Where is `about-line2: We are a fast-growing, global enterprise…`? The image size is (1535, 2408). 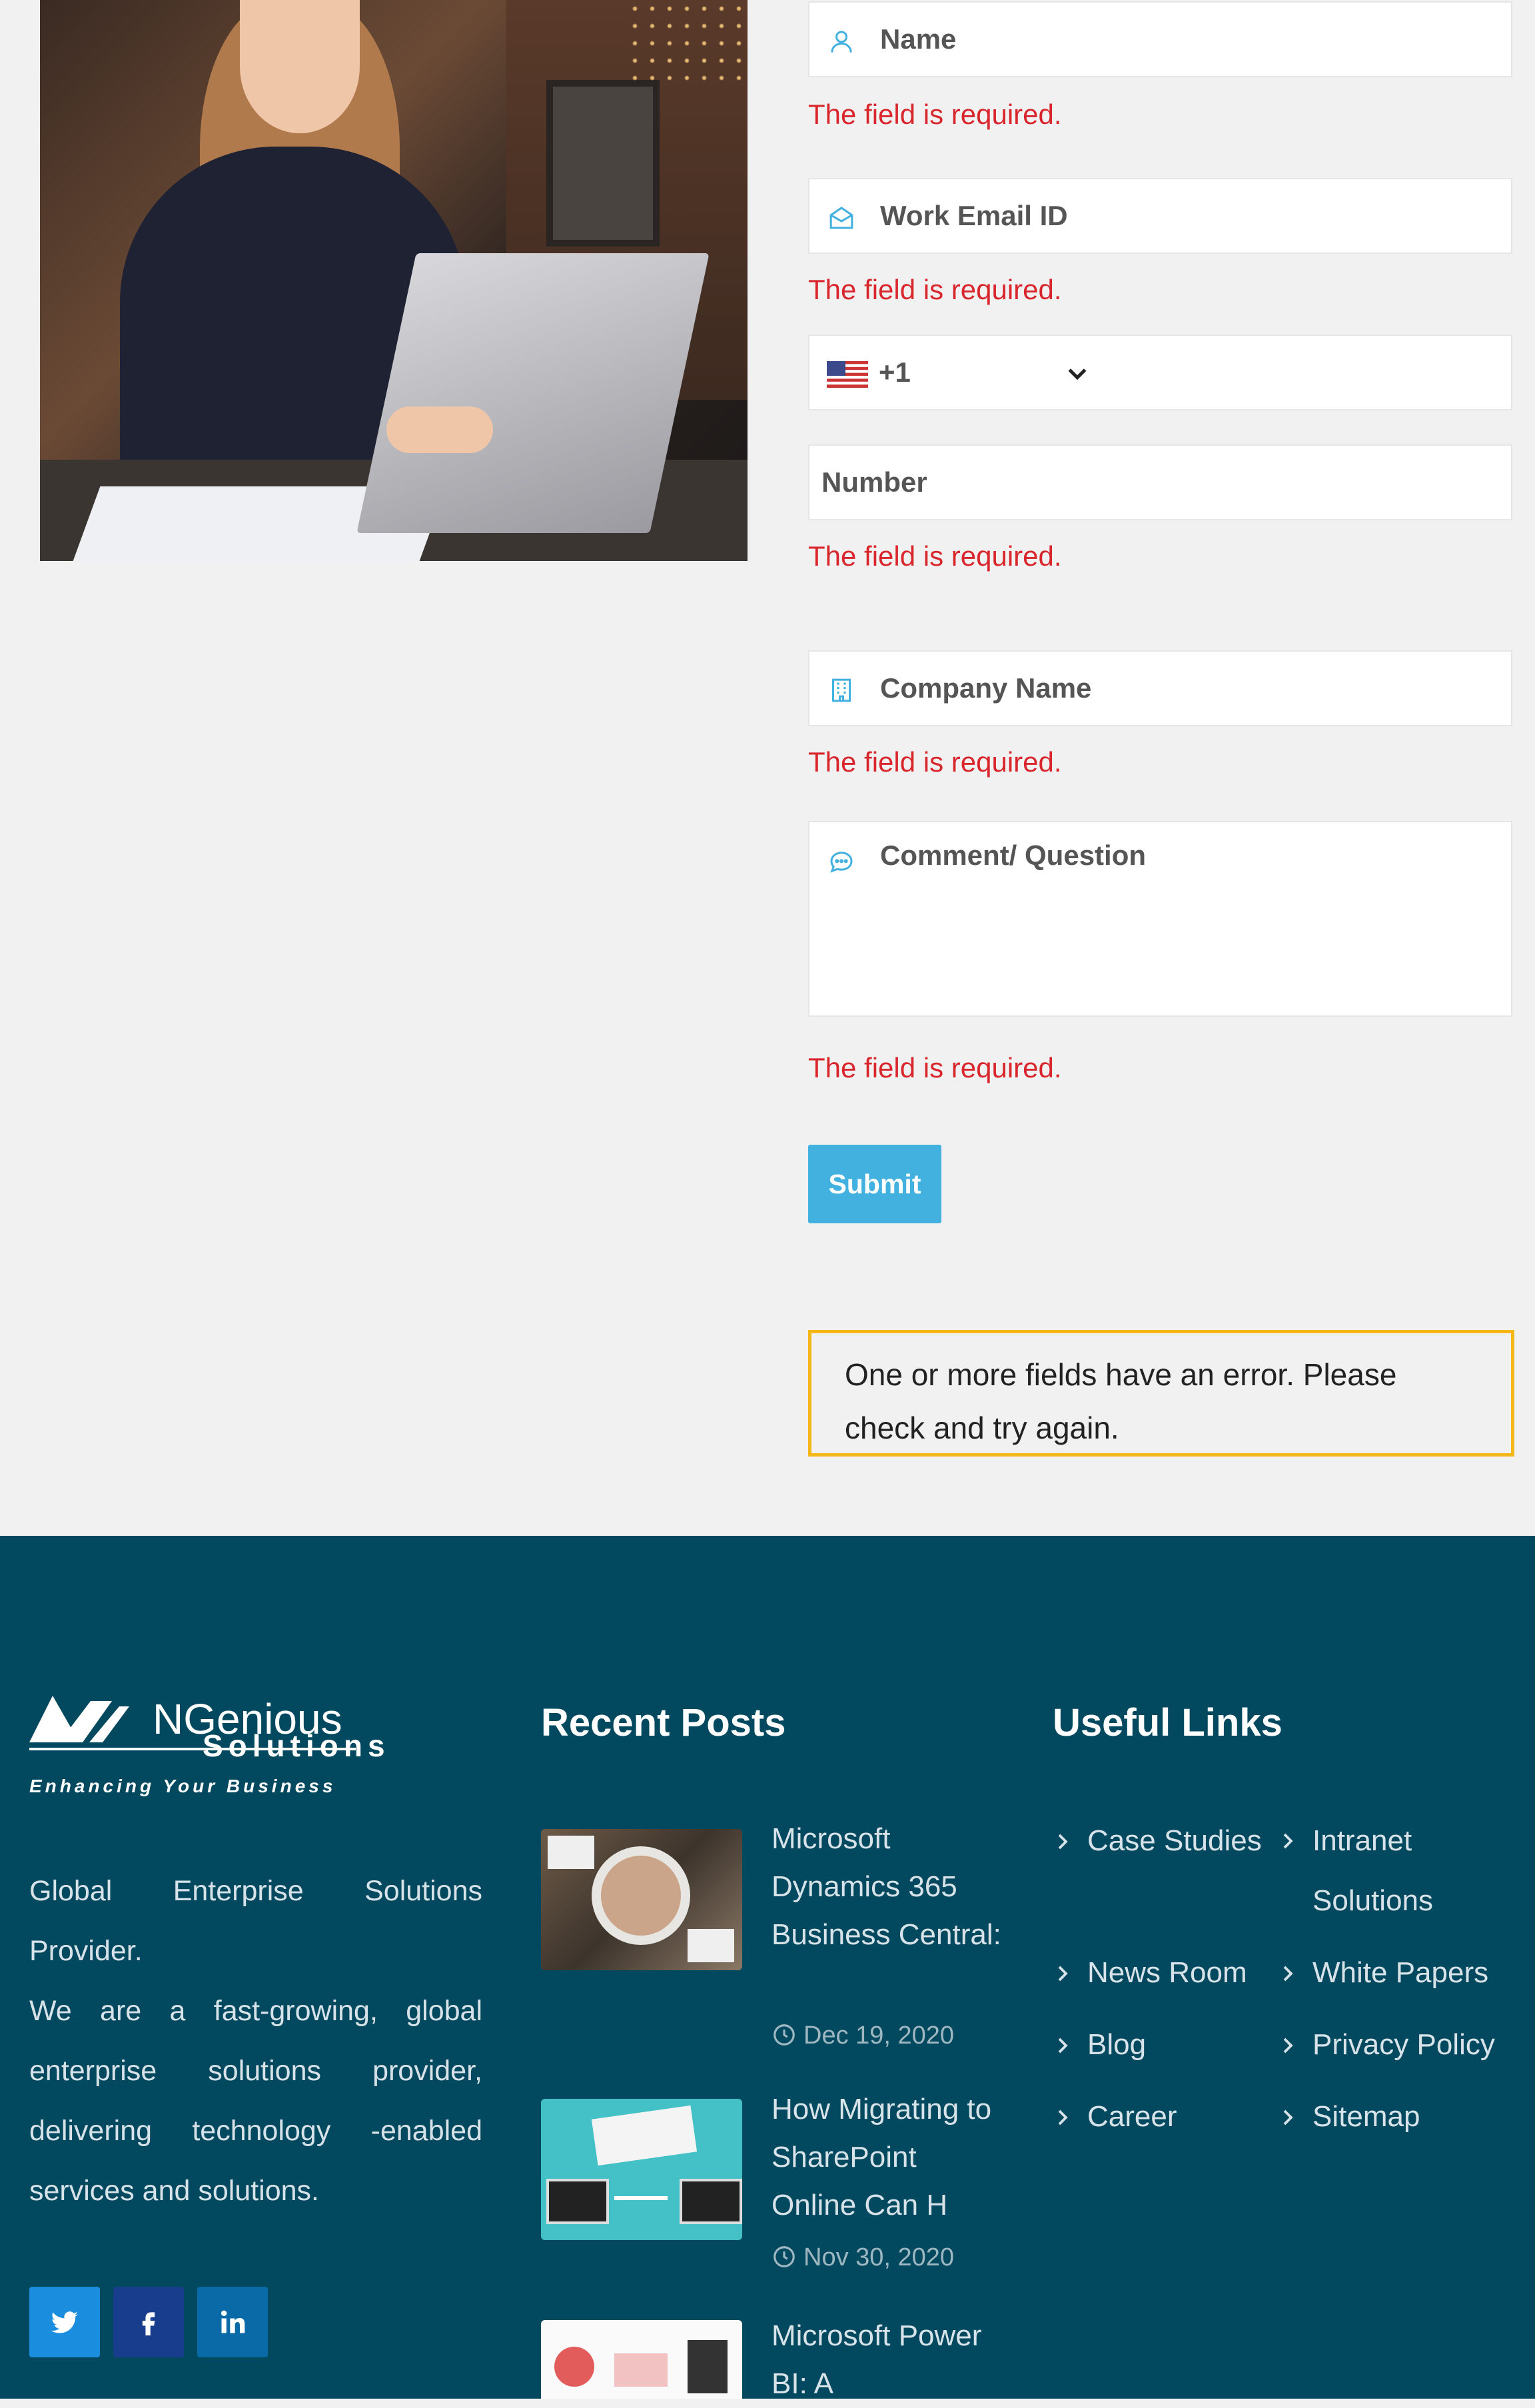
about-line2: We are a fast-growing, global enterprise… is located at coordinates (255, 2101).